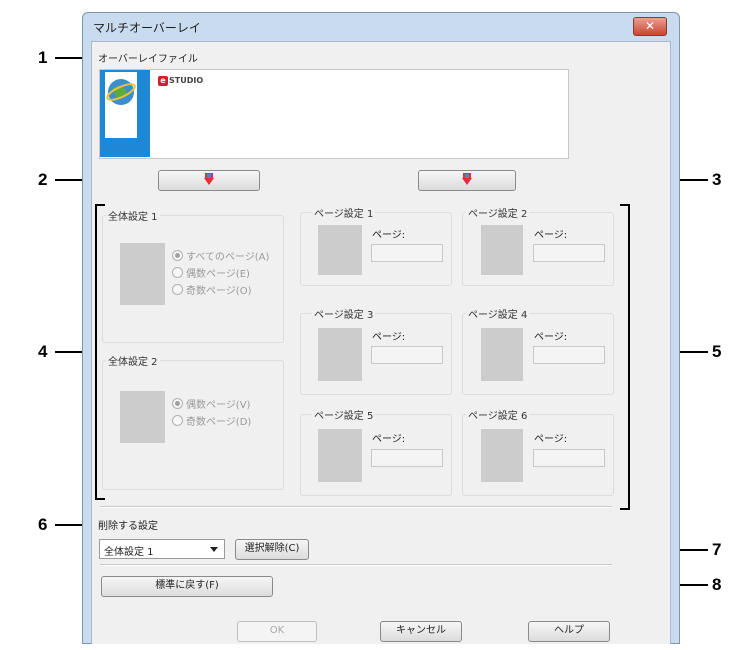 The height and width of the screenshot is (650, 755). Describe the element at coordinates (407, 458) in the screenshot. I see `page-setting-5-page-input` at that location.